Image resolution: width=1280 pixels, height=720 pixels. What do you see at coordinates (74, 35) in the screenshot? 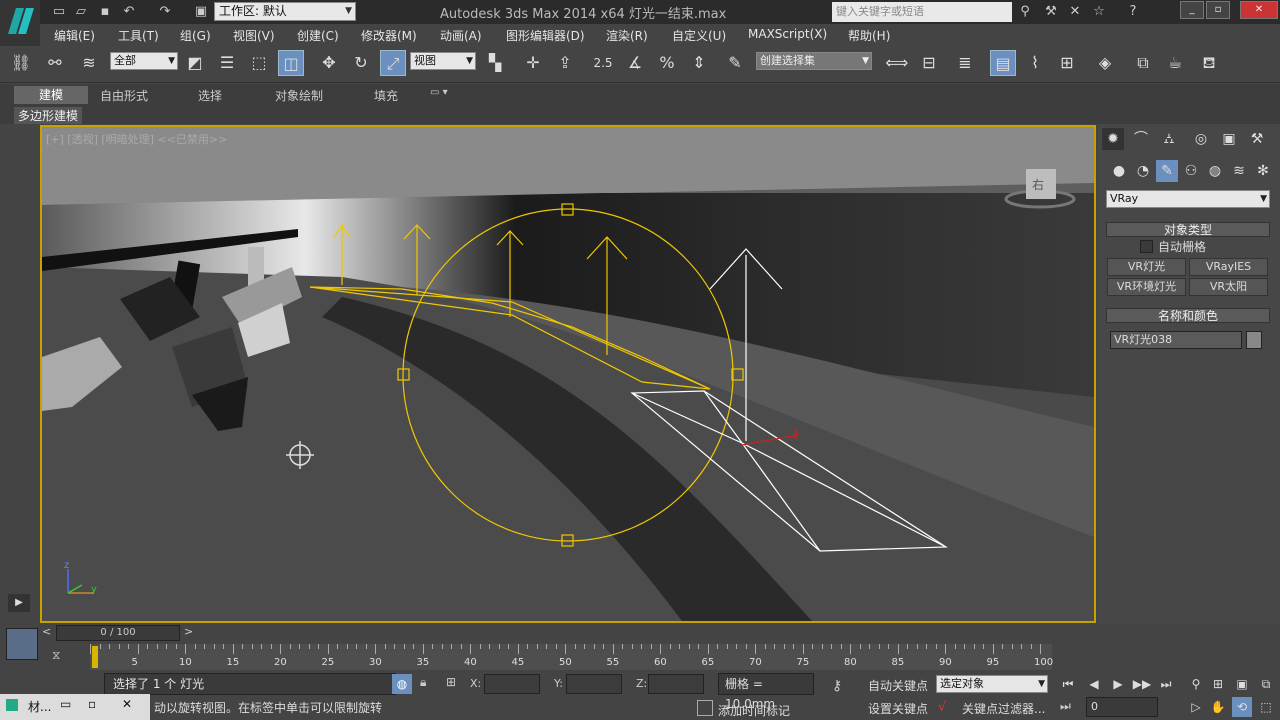
I see `menu-edit: 编辑(E)` at bounding box center [74, 35].